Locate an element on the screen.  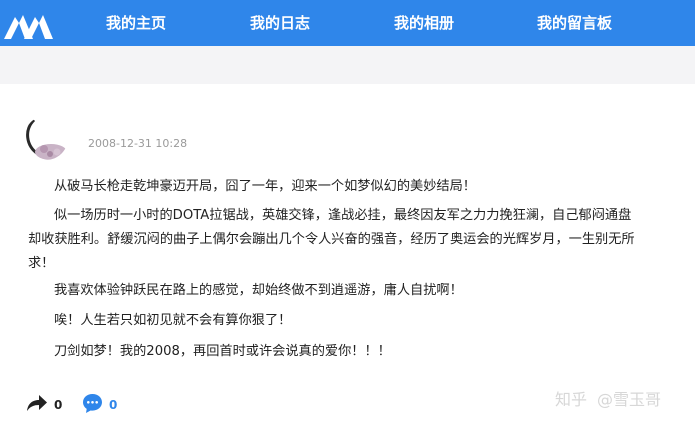
post-paragraph-5: 刀剑如梦！我的2008，再回首时或许会说真的爱你！！！ is located at coordinates (222, 352).